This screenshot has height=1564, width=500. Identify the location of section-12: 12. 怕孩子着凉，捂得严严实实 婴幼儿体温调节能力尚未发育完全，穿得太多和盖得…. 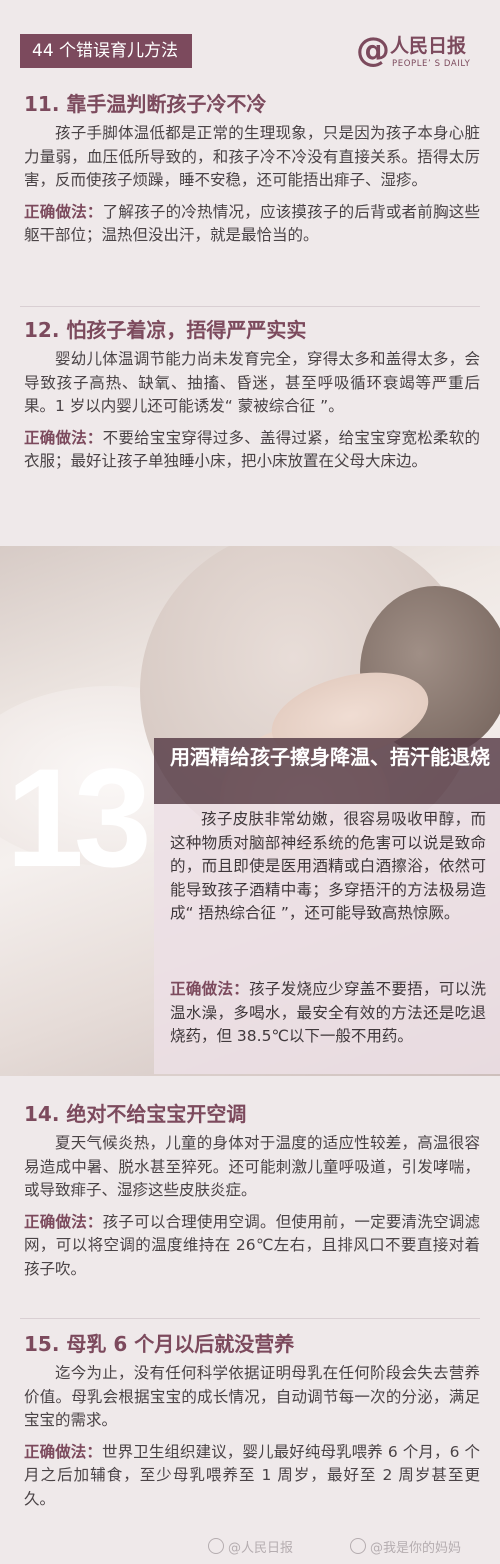
(252, 395).